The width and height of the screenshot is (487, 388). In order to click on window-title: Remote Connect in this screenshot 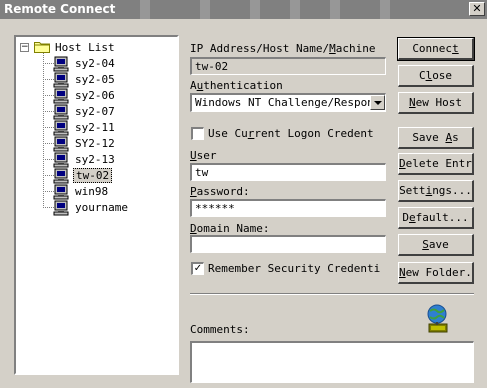, I will do `click(60, 9)`.